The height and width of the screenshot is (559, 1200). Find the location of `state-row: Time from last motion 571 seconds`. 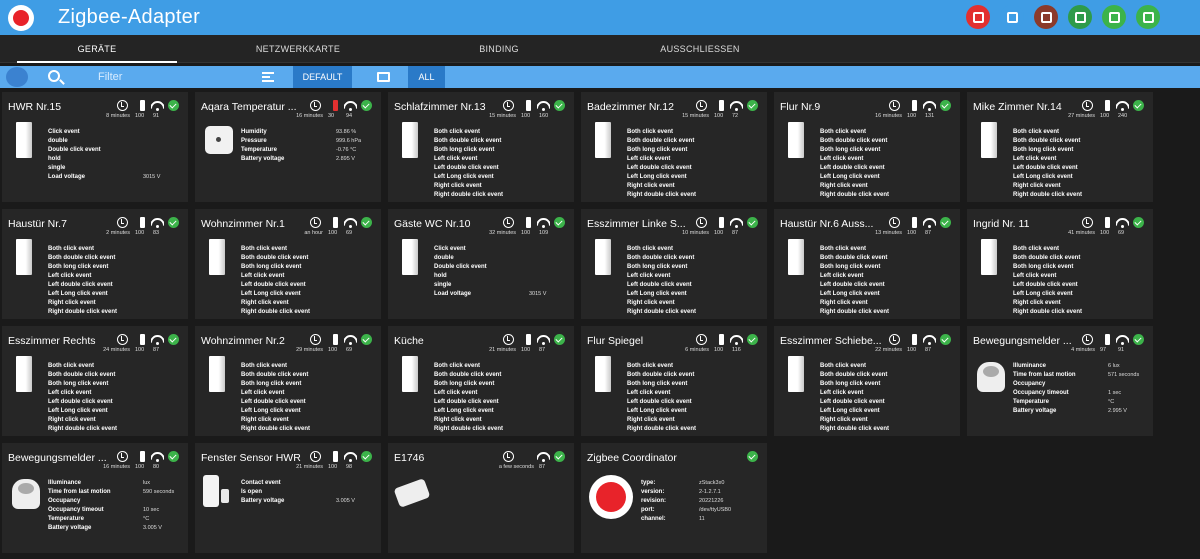

state-row: Time from last motion 571 seconds is located at coordinates (1082, 375).